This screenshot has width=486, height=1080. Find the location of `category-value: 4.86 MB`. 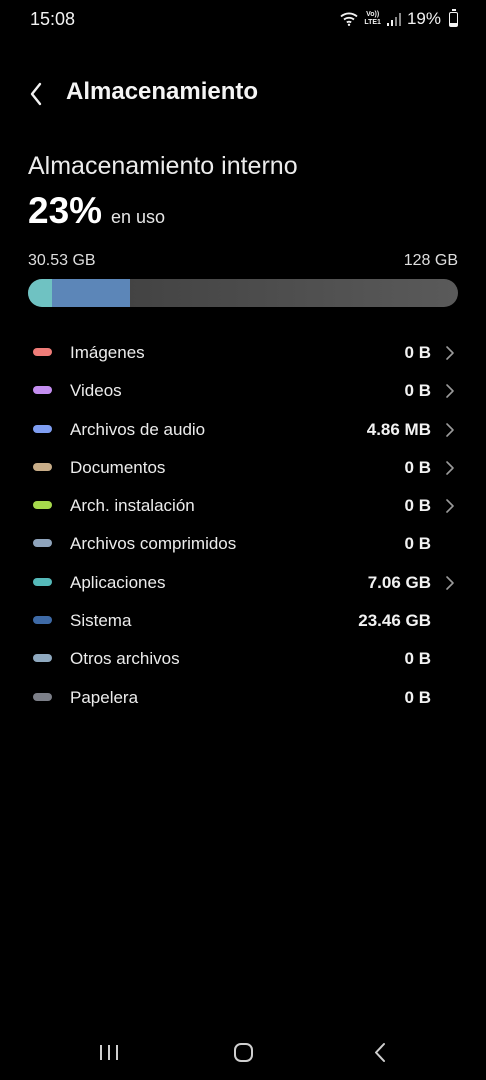

category-value: 4.86 MB is located at coordinates (398, 429).